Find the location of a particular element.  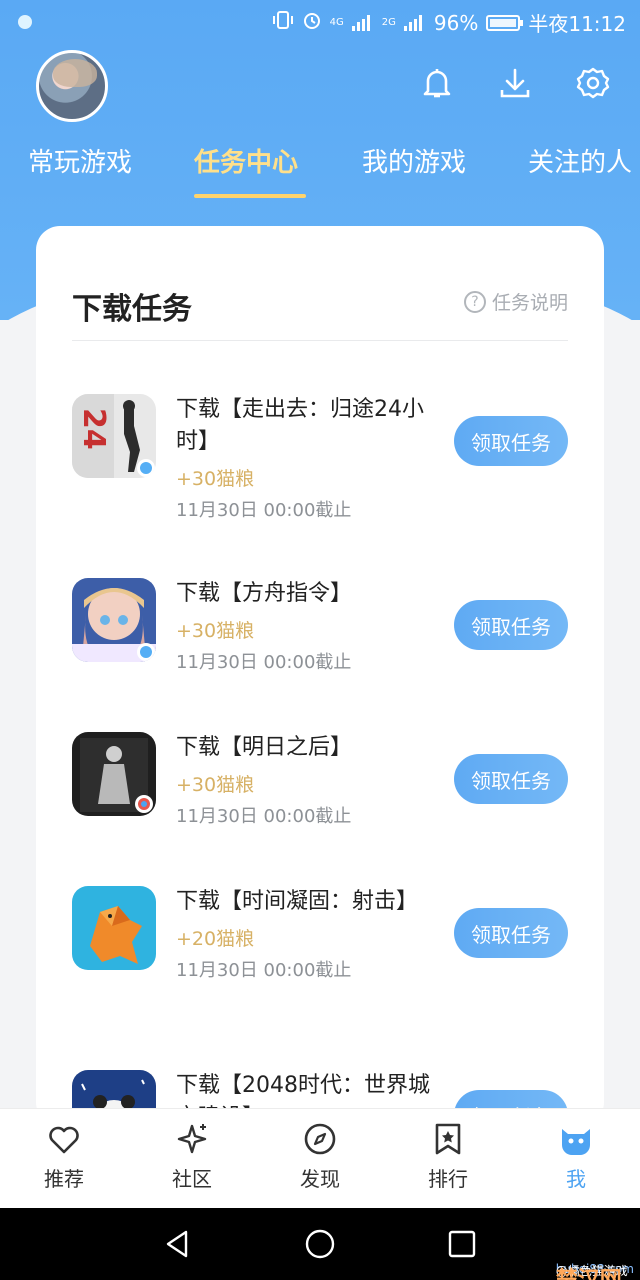

svg-text: 24 is located at coordinates (93, 429).